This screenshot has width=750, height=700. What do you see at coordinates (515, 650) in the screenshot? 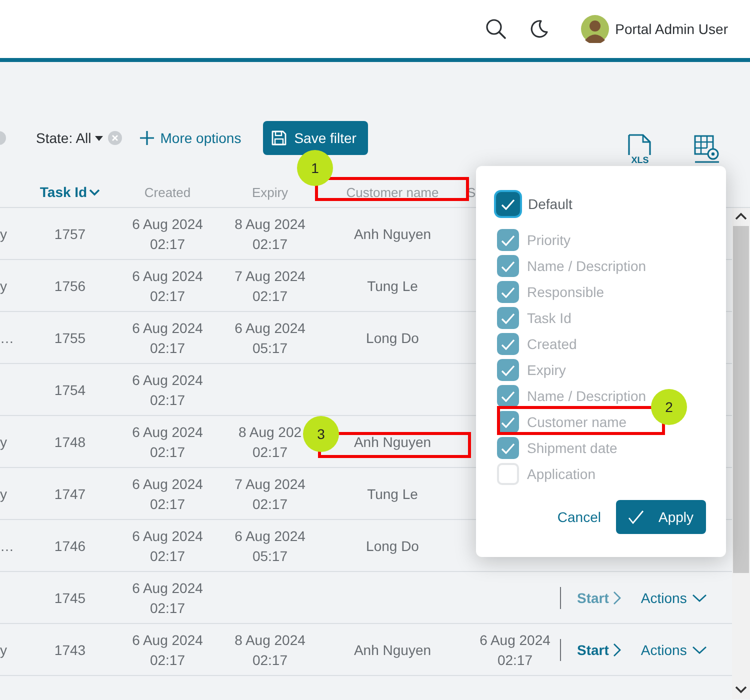
I see `shipment-date-cell-text: 6 Aug 2024 02:17` at bounding box center [515, 650].